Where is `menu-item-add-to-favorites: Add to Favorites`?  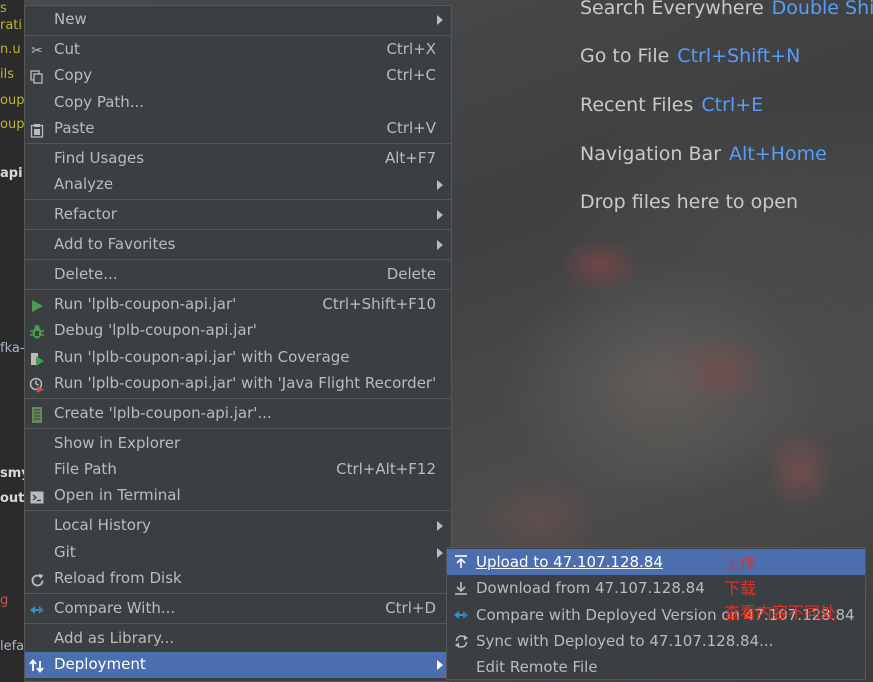
menu-item-add-to-favorites: Add to Favorites is located at coordinates (238, 245).